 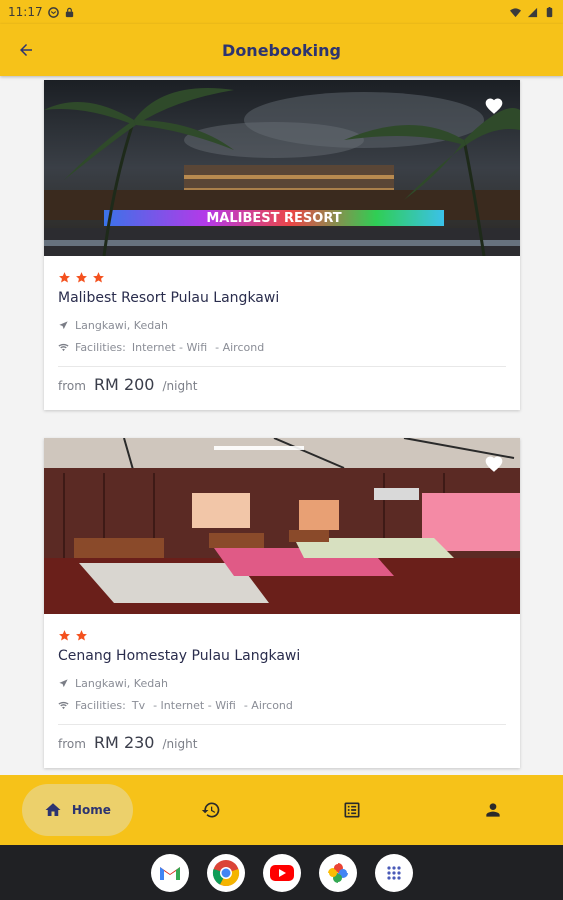 What do you see at coordinates (53, 809) in the screenshot?
I see `home-icon` at bounding box center [53, 809].